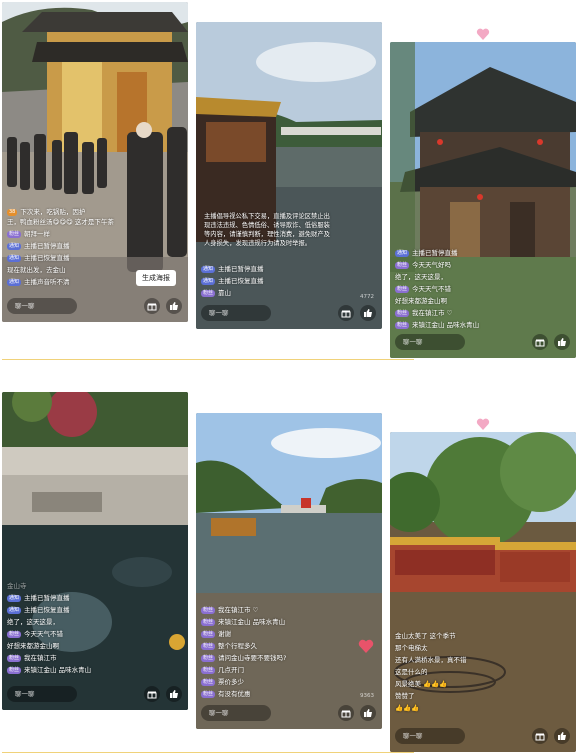 The width and height of the screenshot is (577, 756). I want to click on chat-text: 几点开门, so click(231, 670).